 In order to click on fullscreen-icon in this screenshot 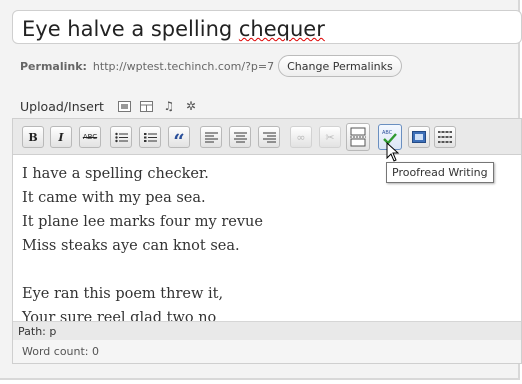, I will do `click(419, 137)`.